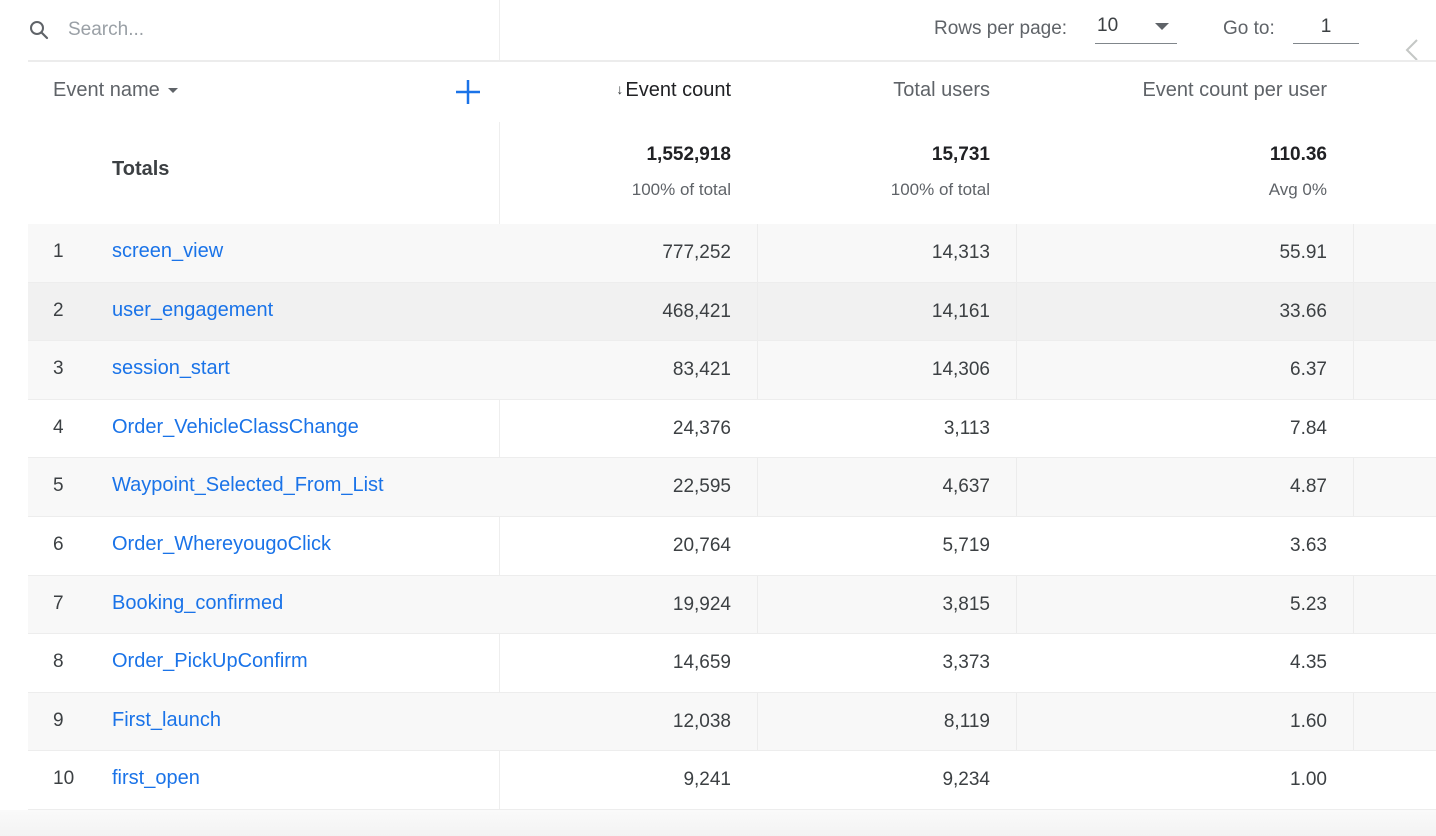 The width and height of the screenshot is (1436, 836). Describe the element at coordinates (1303, 252) in the screenshot. I see `event-count-per-user-cell: 55.91` at that location.